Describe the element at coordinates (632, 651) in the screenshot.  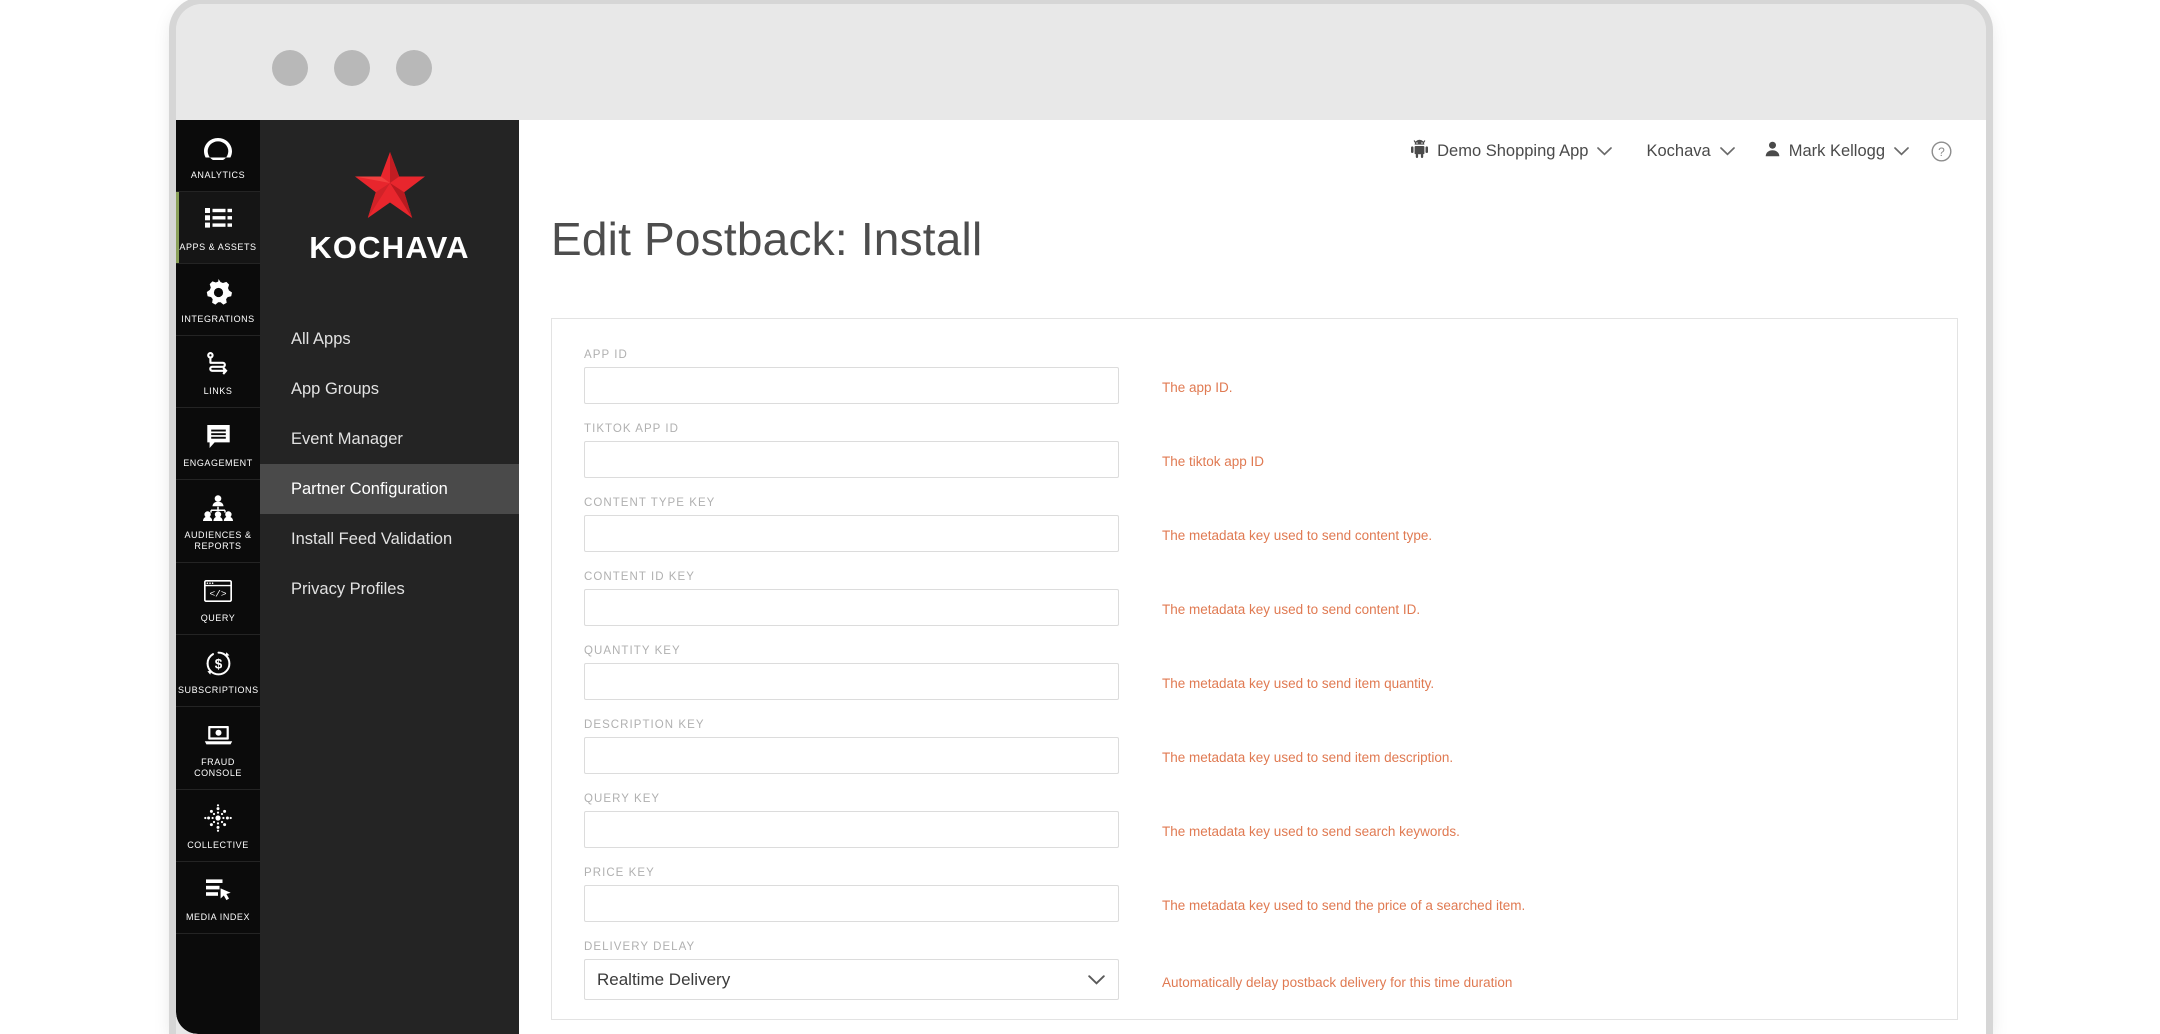
I see `quantity-key-label: QUANTITY KEY` at that location.